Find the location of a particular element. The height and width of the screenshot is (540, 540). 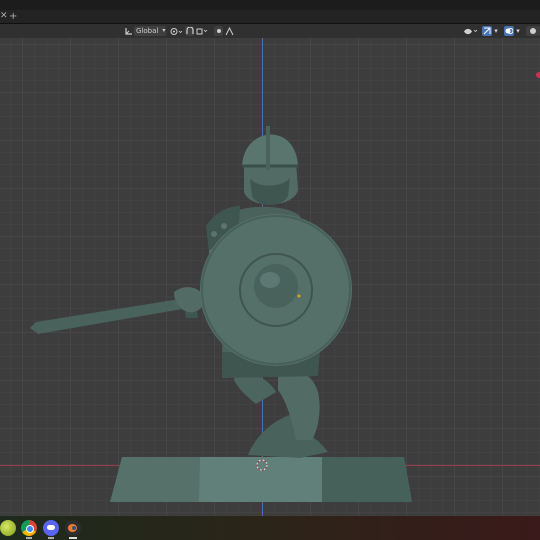

app-launcher-icon is located at coordinates (8, 528).